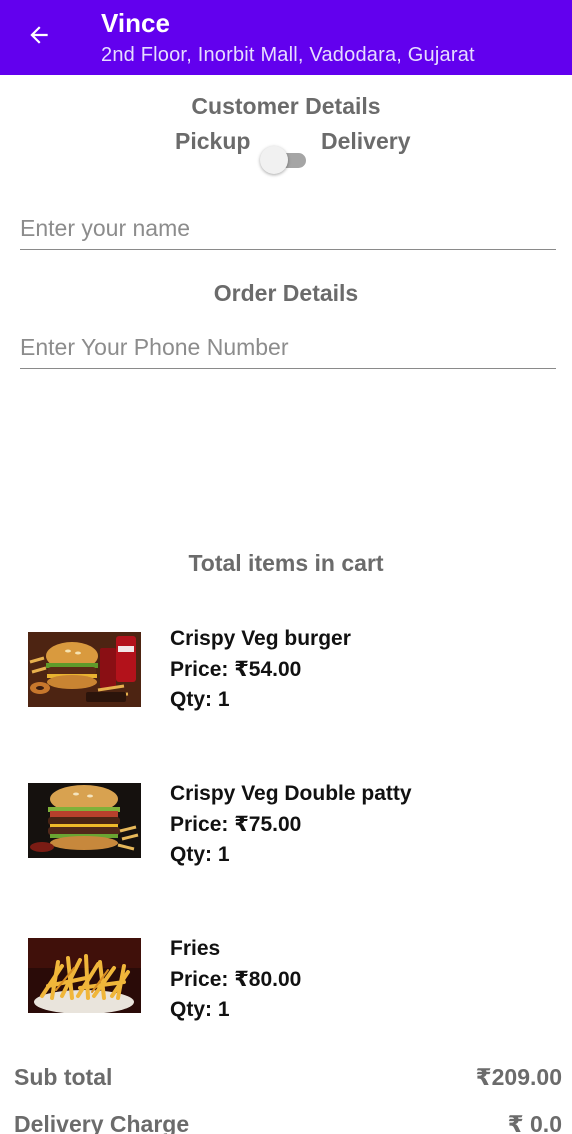  I want to click on subtotal-value: ₹209.00, so click(518, 1077).